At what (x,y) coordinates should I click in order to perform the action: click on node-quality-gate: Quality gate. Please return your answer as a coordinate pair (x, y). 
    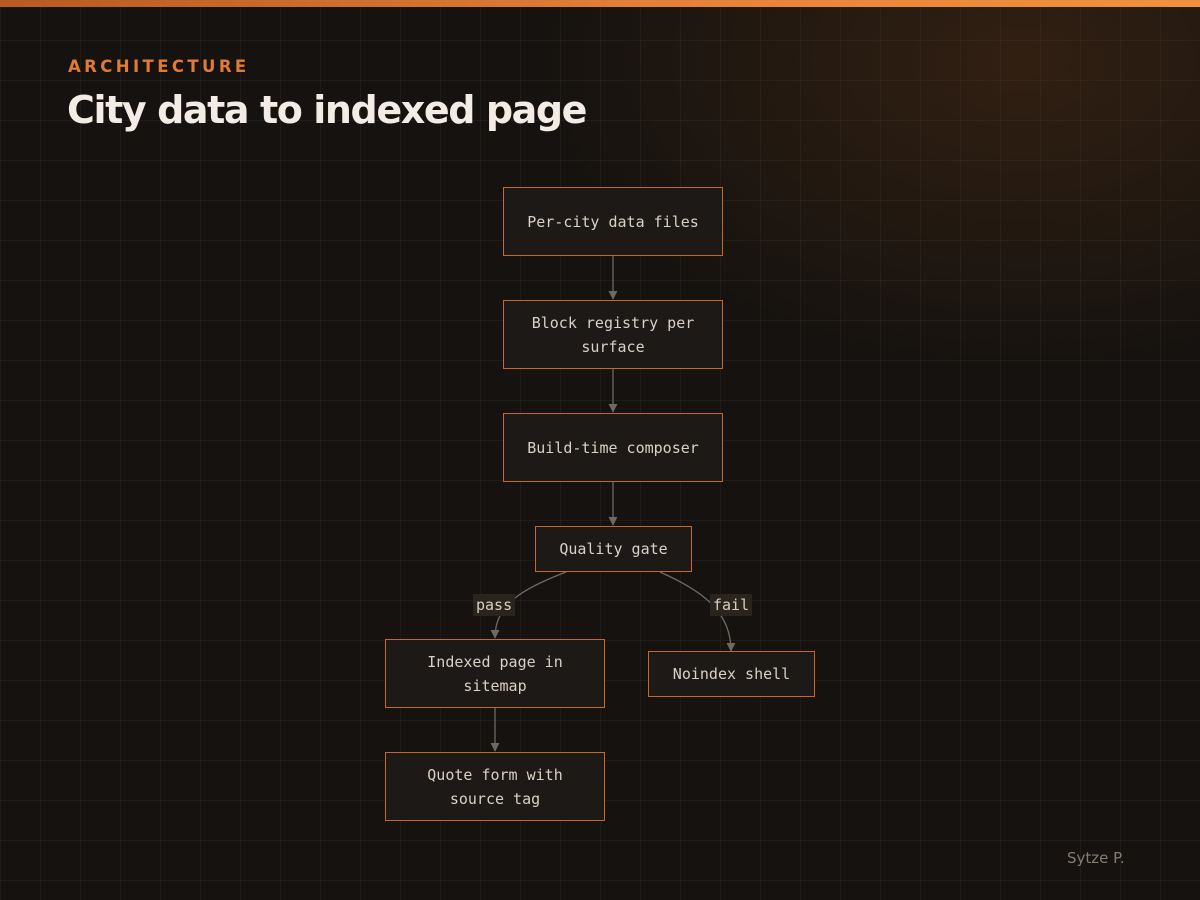
    Looking at the image, I should click on (613, 549).